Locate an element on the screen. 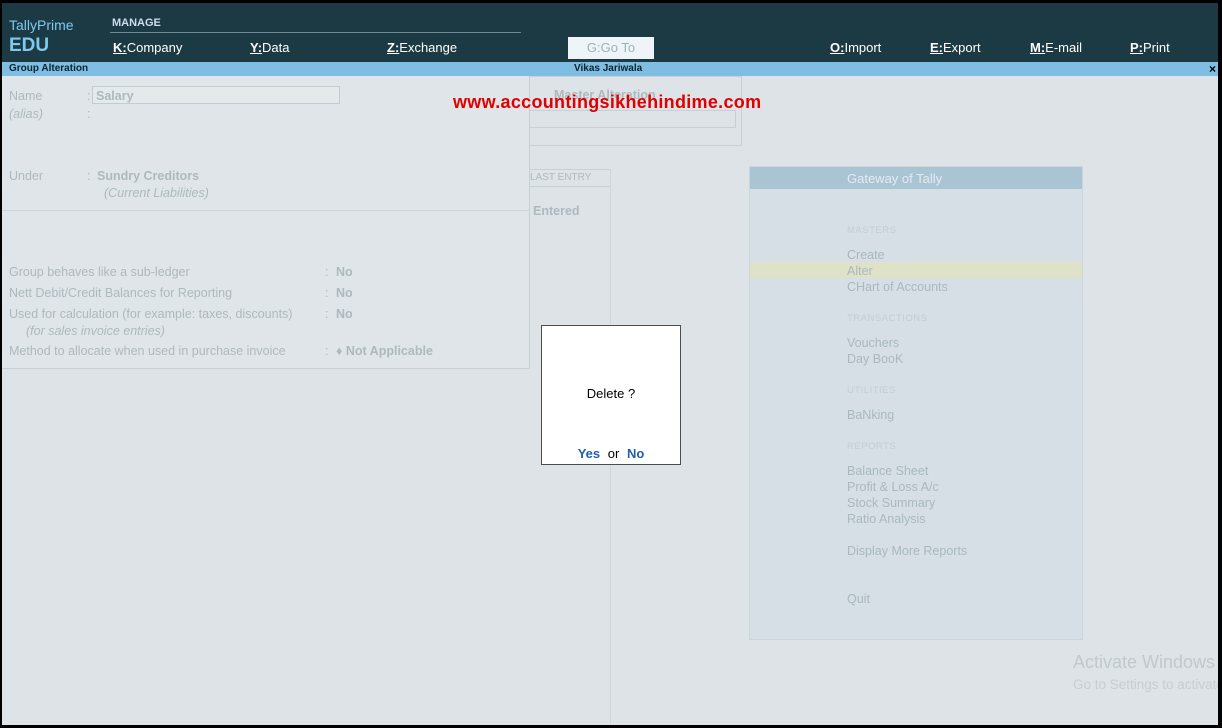 The image size is (1222, 728). under-value: Sundry Creditors is located at coordinates (148, 176).